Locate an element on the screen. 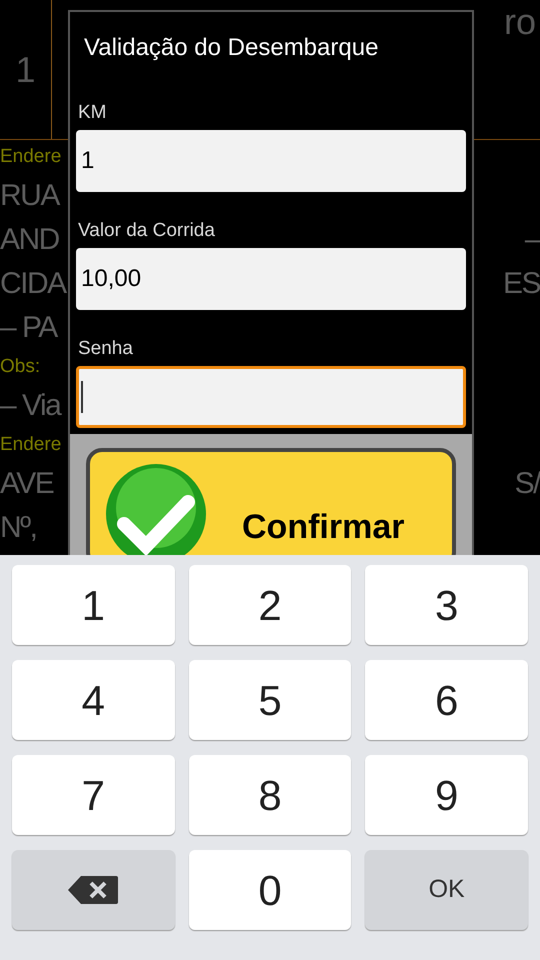 The width and height of the screenshot is (540, 960). field-value: – Via is located at coordinates (30, 406).